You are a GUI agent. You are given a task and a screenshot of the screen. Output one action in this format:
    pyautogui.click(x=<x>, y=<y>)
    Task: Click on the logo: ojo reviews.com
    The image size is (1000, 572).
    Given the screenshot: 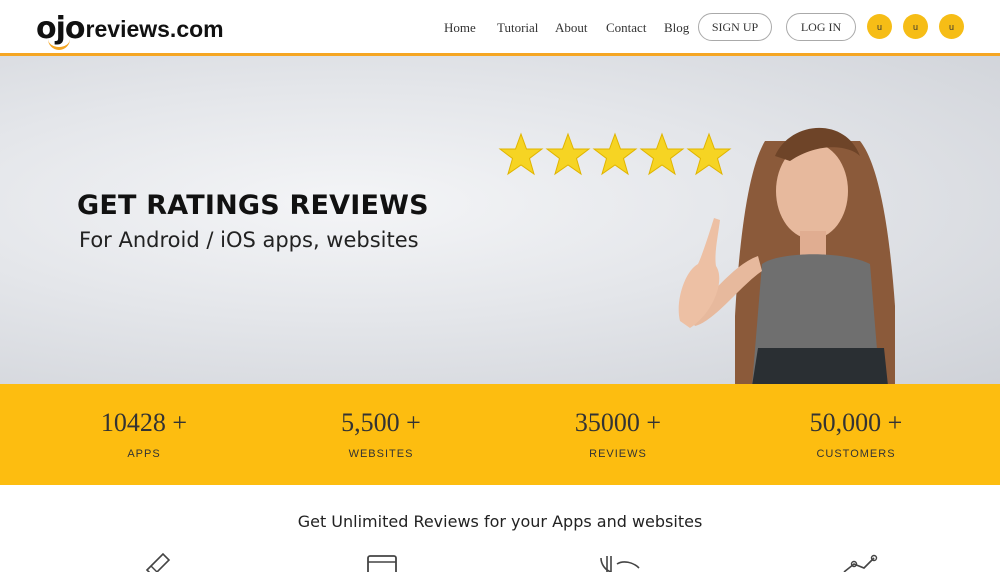 What is the action you would take?
    pyautogui.click(x=130, y=29)
    